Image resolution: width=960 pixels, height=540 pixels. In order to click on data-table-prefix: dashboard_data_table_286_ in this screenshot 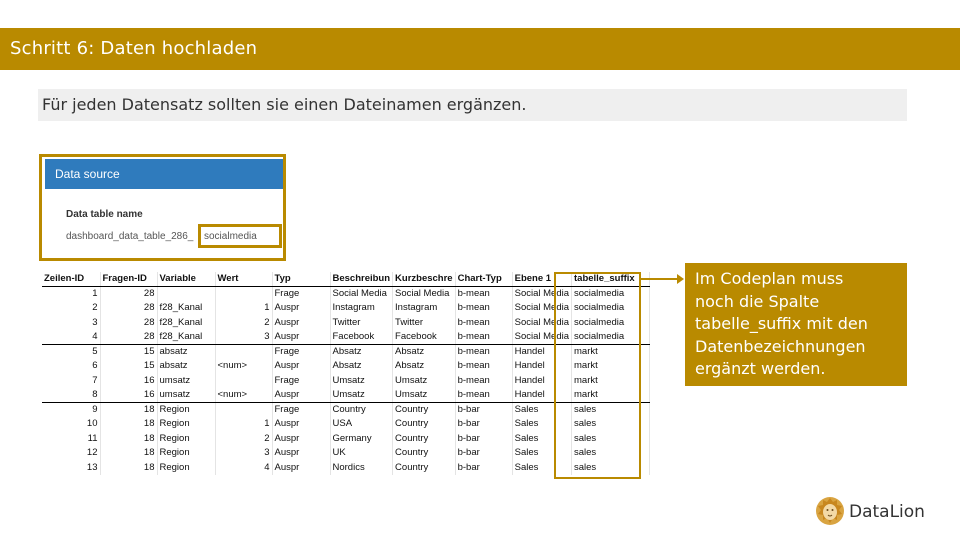, I will do `click(130, 236)`.